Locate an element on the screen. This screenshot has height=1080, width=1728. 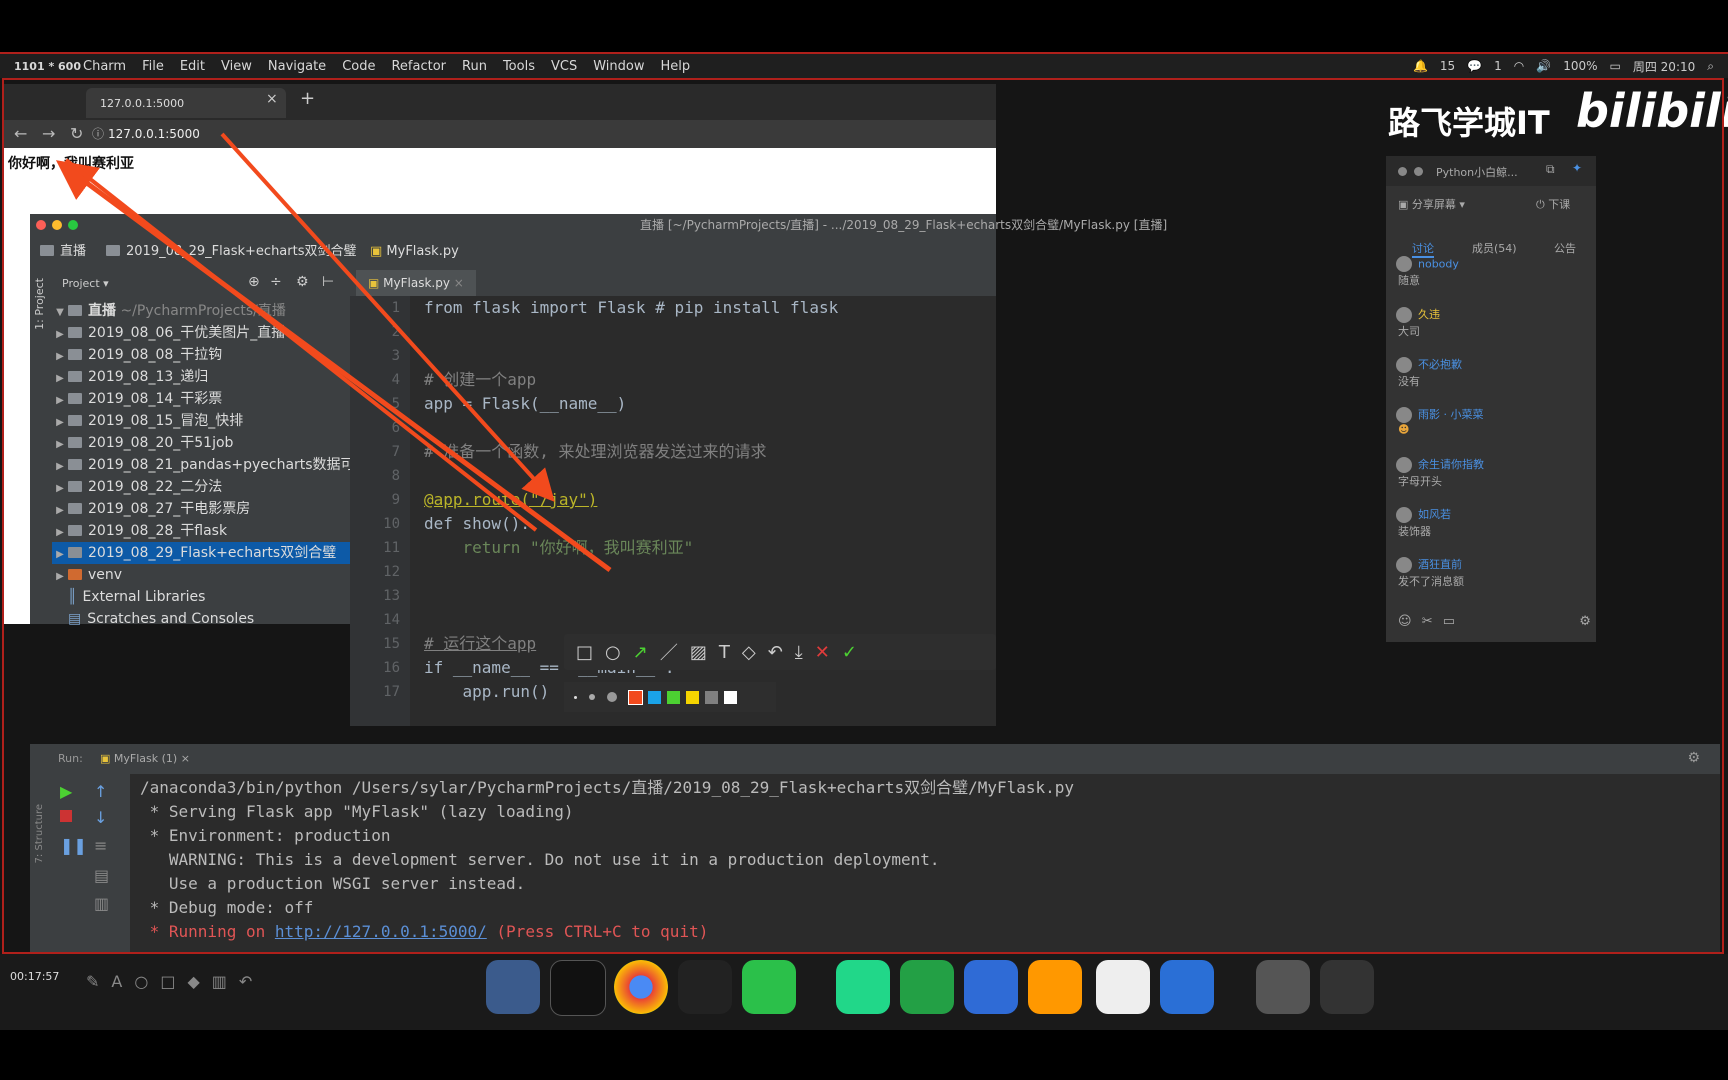
tree-item: ▶ 2019_08_20_干51job is located at coordinates (201, 443).